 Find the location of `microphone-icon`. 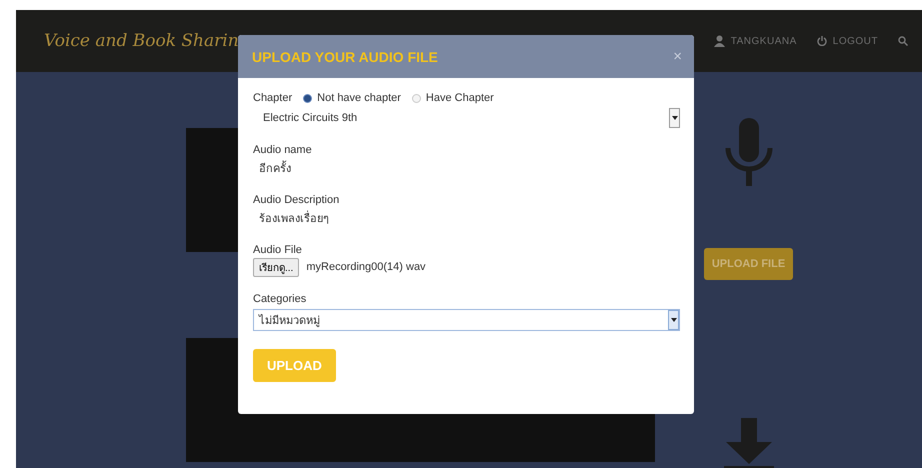

microphone-icon is located at coordinates (749, 153).